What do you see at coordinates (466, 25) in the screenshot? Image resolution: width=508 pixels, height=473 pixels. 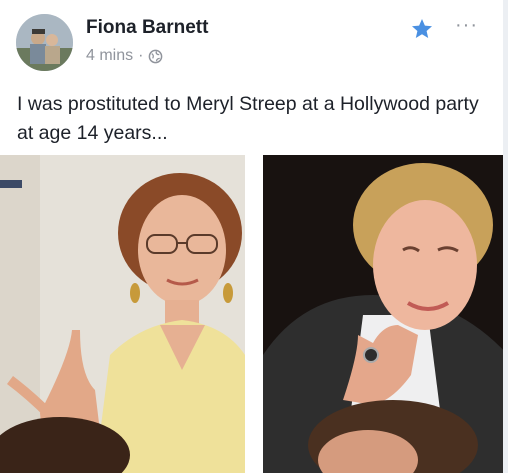 I see `more-options-button: ···` at bounding box center [466, 25].